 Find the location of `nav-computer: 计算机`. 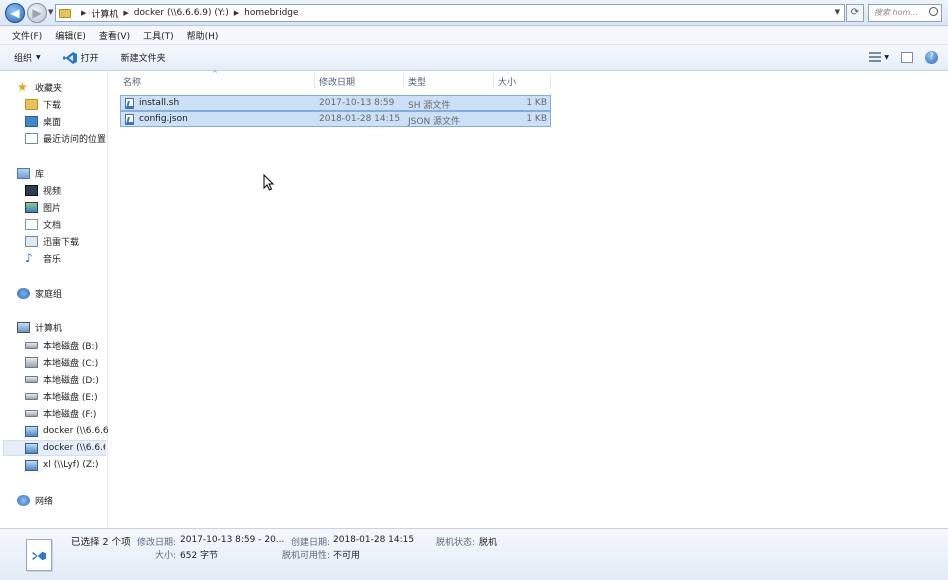

nav-computer: 计算机 is located at coordinates (39, 327).